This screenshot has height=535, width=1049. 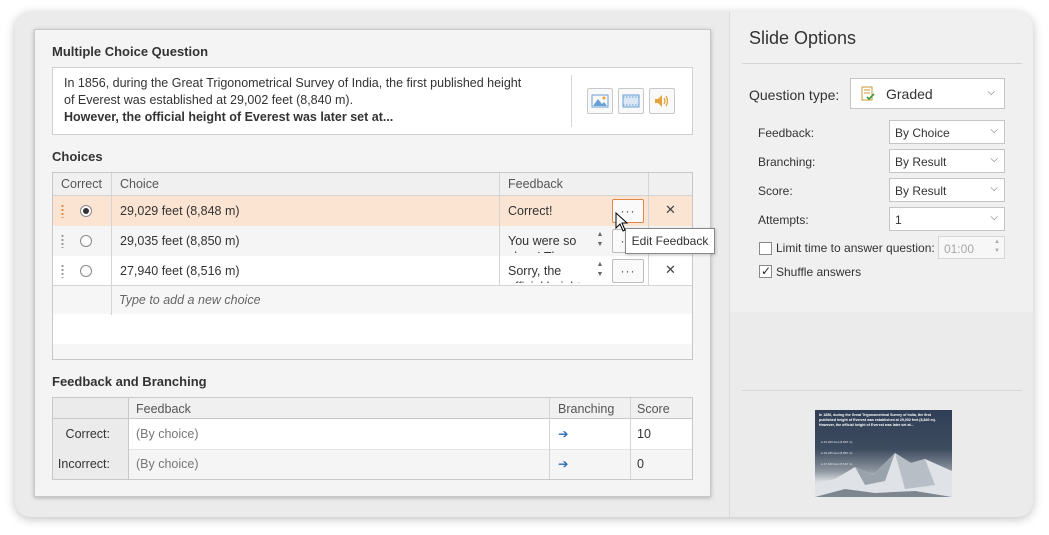 What do you see at coordinates (787, 162) in the screenshot?
I see `branching-label: Branching:` at bounding box center [787, 162].